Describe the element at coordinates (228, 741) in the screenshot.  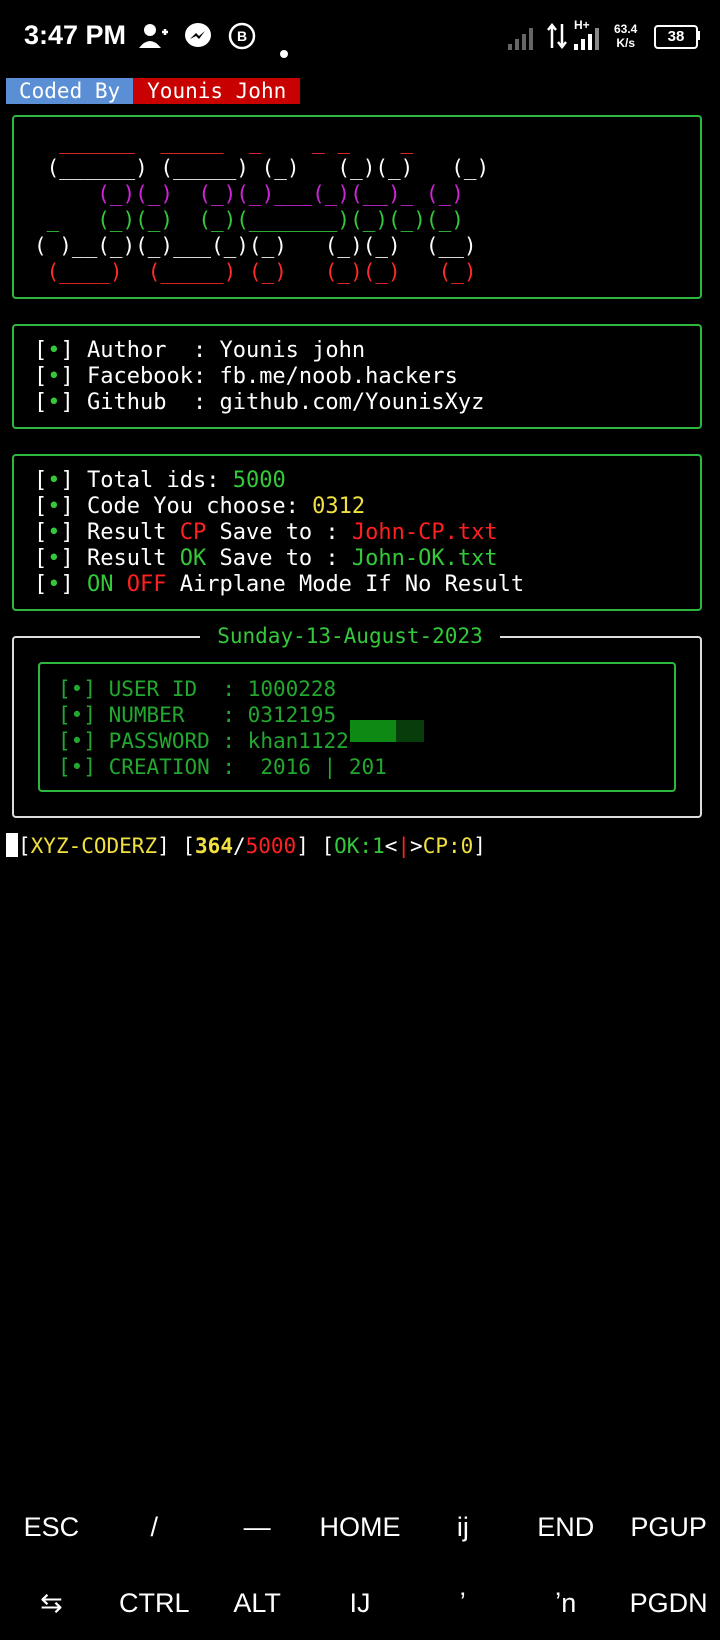
I see `password-value: PASSWORD : khan1122` at that location.